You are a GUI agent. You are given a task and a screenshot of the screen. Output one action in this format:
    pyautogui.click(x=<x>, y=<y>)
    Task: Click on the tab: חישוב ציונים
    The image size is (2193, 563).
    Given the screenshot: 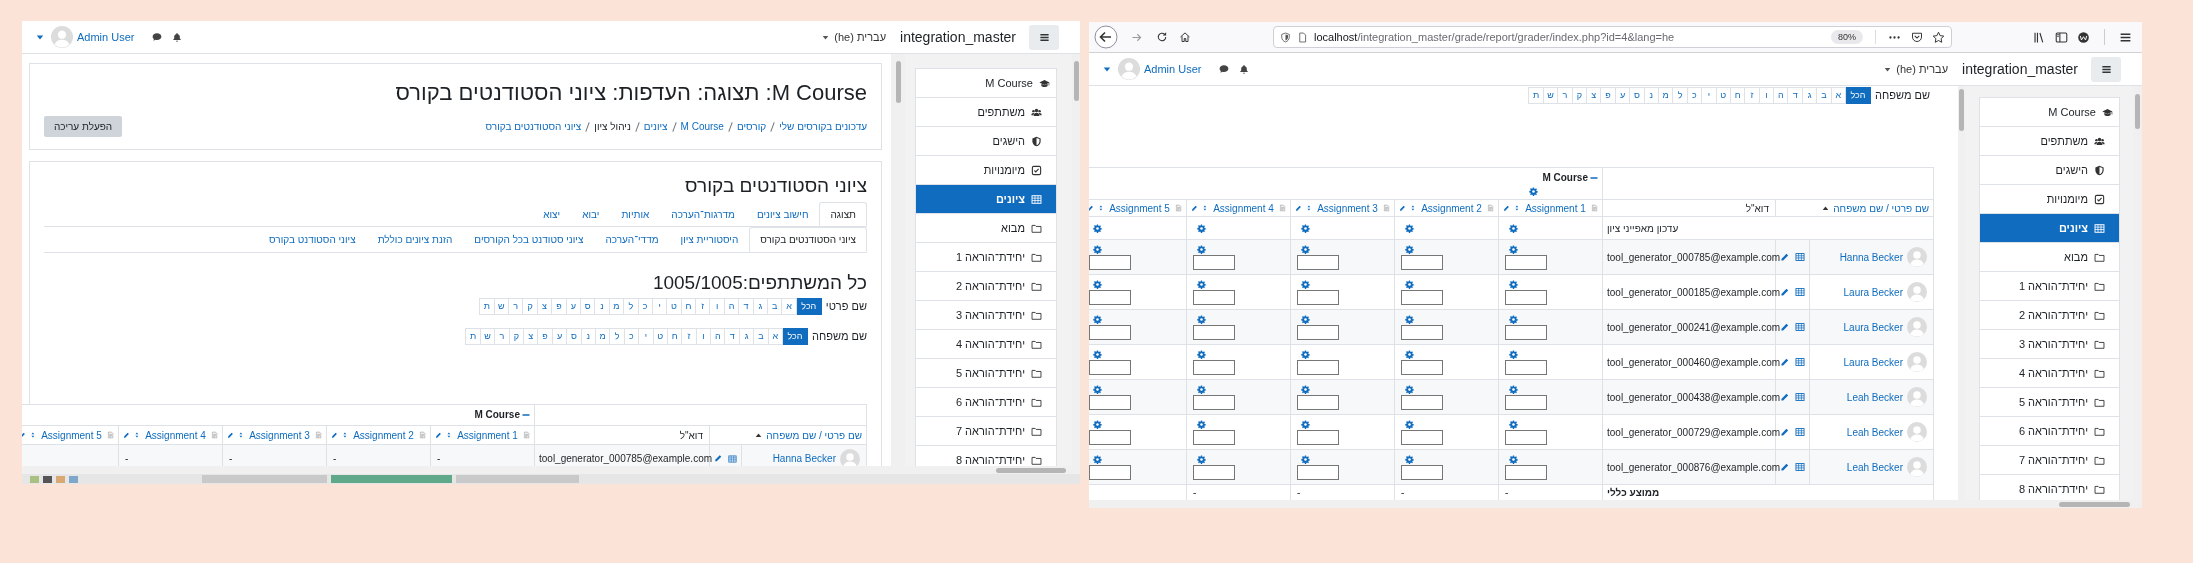 What is the action you would take?
    pyautogui.click(x=782, y=214)
    